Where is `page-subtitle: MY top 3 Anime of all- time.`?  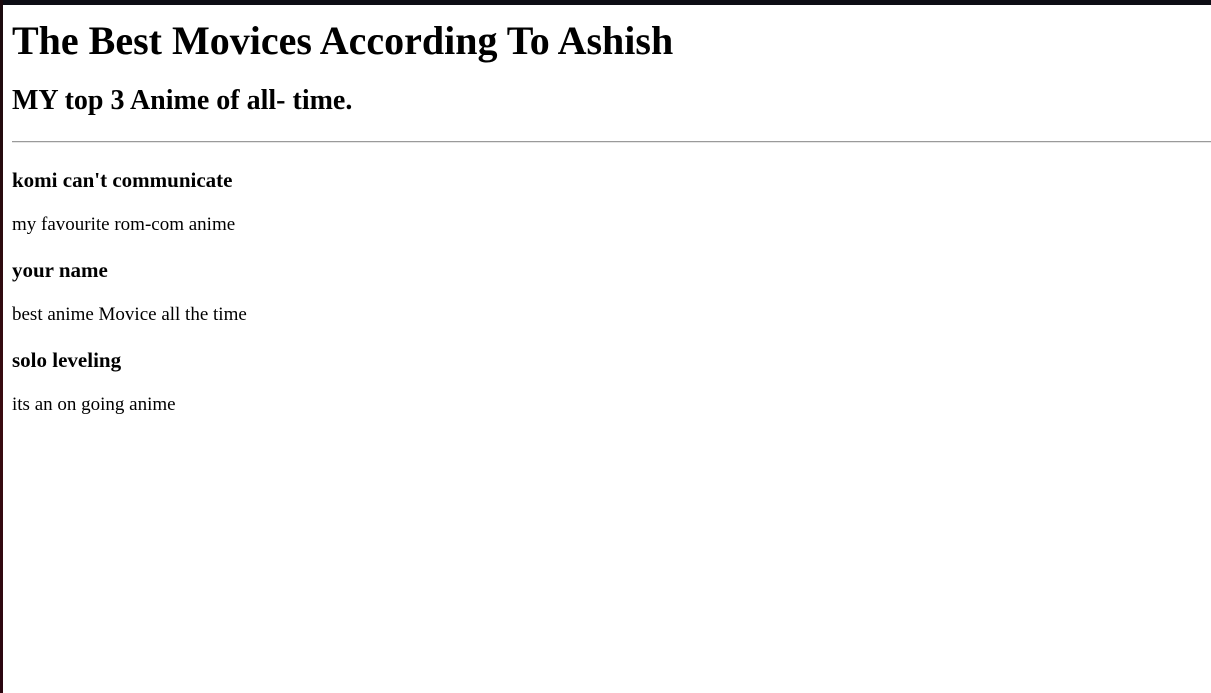 page-subtitle: MY top 3 Anime of all- time. is located at coordinates (182, 100).